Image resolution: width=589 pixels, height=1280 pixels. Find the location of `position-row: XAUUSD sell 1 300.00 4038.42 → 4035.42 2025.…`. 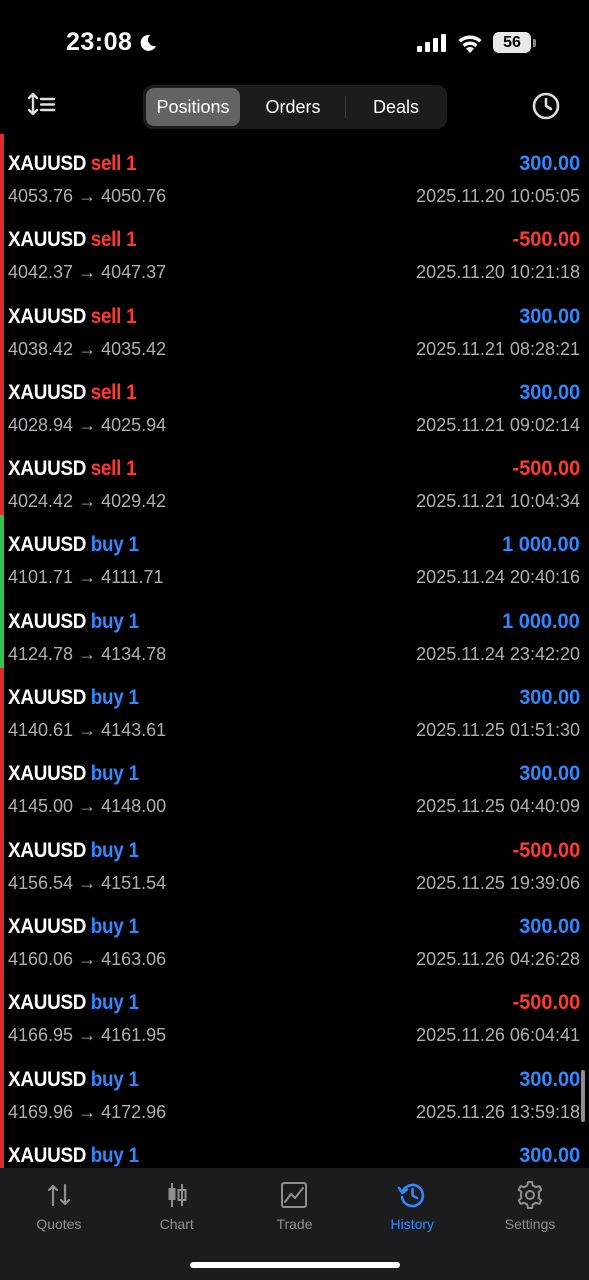

position-row: XAUUSD sell 1 300.00 4038.42 → 4035.42 2025.… is located at coordinates (294, 324).